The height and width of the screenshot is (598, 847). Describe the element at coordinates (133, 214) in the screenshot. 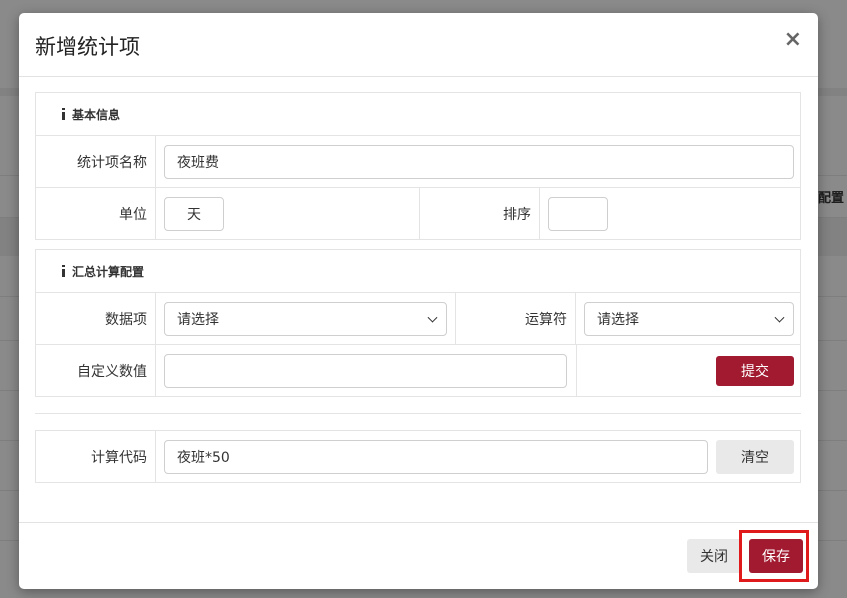

I see `unit-label: 单位` at that location.